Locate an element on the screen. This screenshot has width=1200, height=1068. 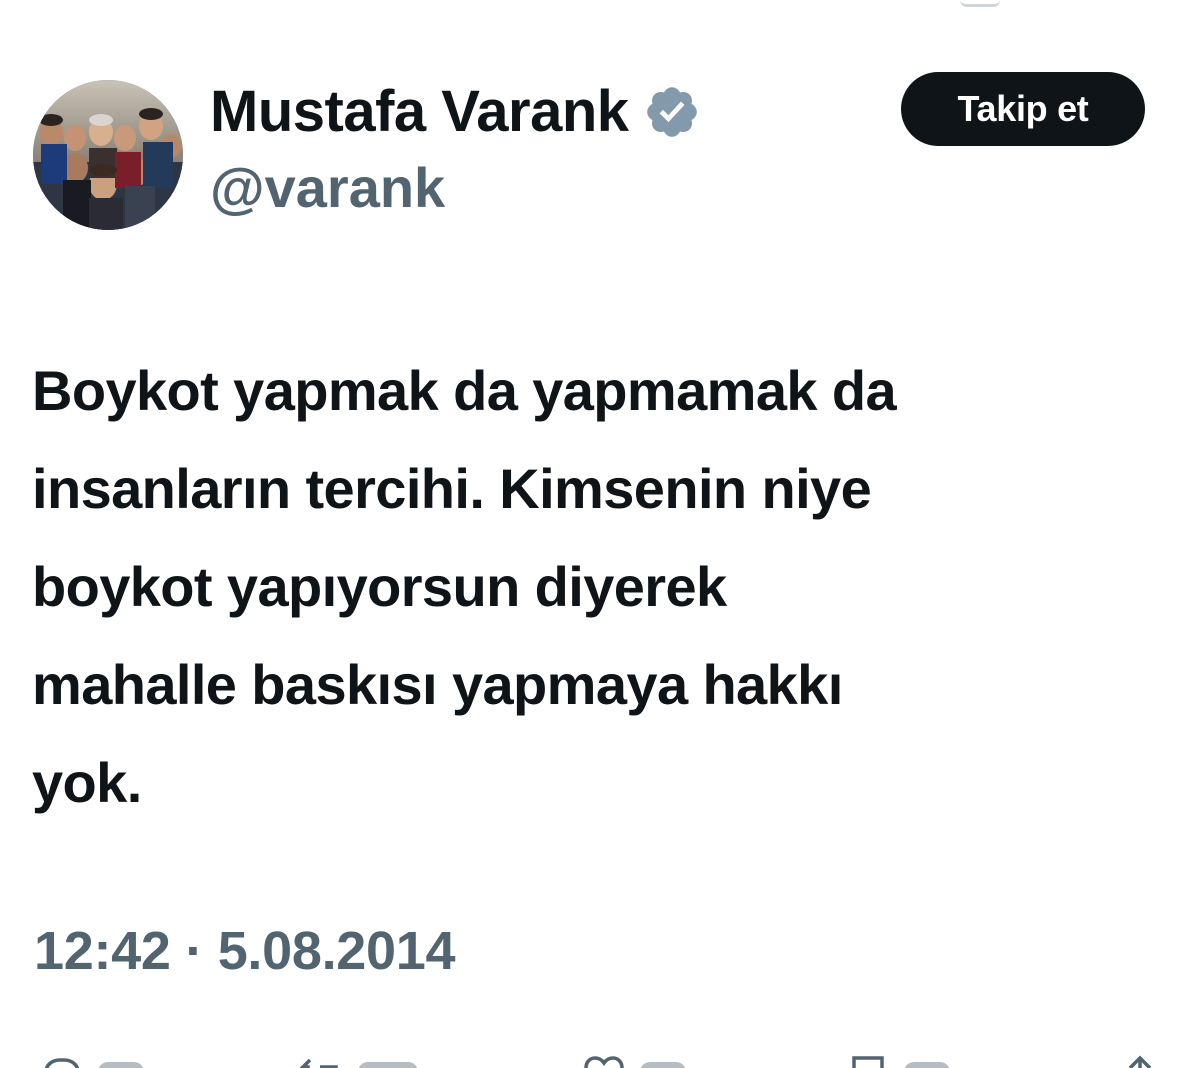
cropped-icon is located at coordinates (980, 3).